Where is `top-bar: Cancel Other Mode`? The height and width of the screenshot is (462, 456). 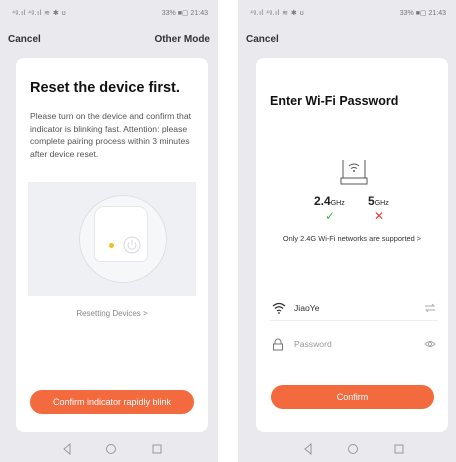
top-bar: Cancel Other Mode is located at coordinates (109, 42).